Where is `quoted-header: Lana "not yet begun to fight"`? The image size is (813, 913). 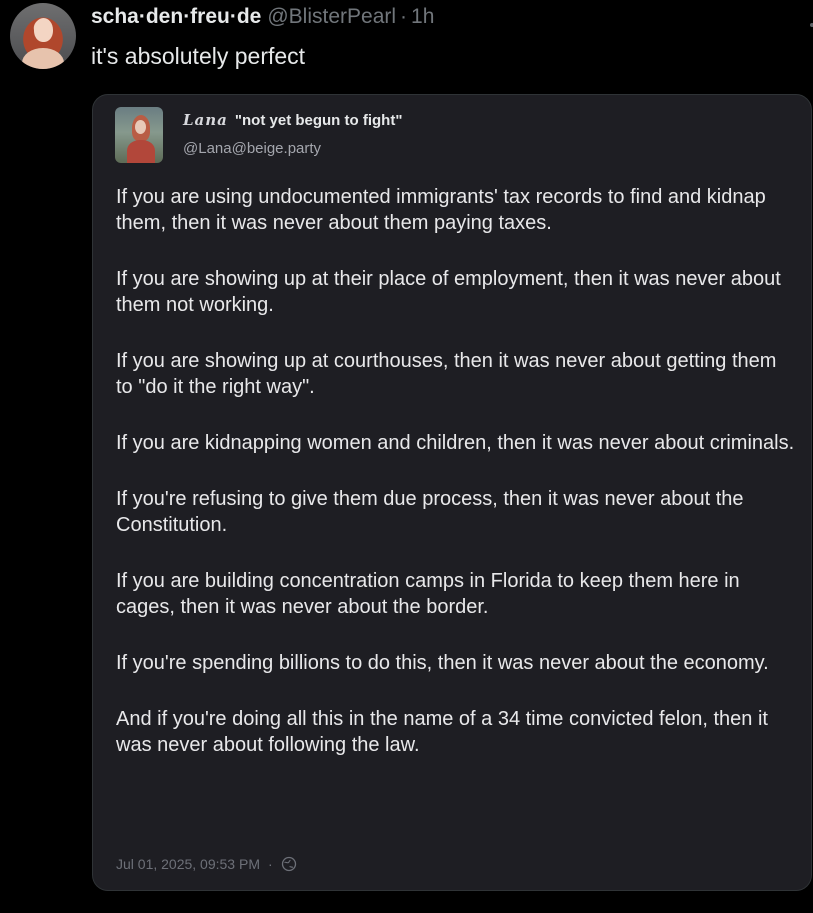
quoted-header: Lana "not yet begun to fight" is located at coordinates (292, 120).